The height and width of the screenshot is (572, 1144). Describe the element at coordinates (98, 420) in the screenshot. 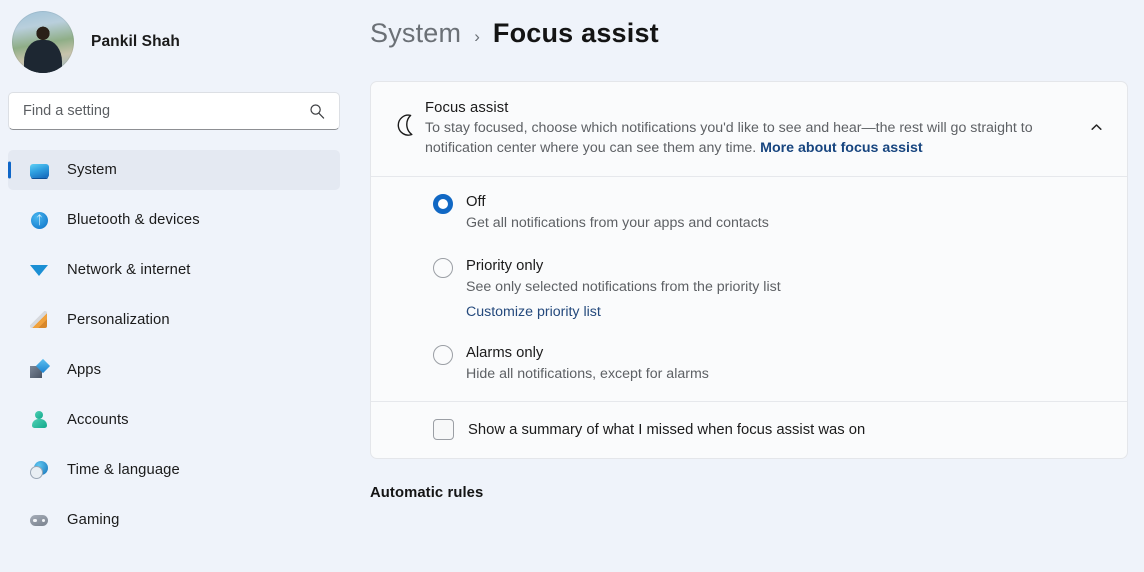

I see `sidebar-item-label: Accounts` at that location.